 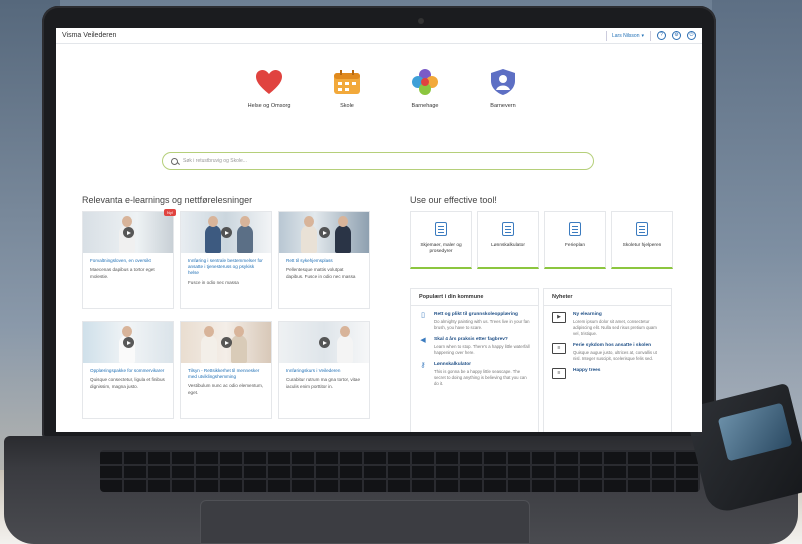 I want to click on gear-icon: ⚙, so click(x=676, y=35).